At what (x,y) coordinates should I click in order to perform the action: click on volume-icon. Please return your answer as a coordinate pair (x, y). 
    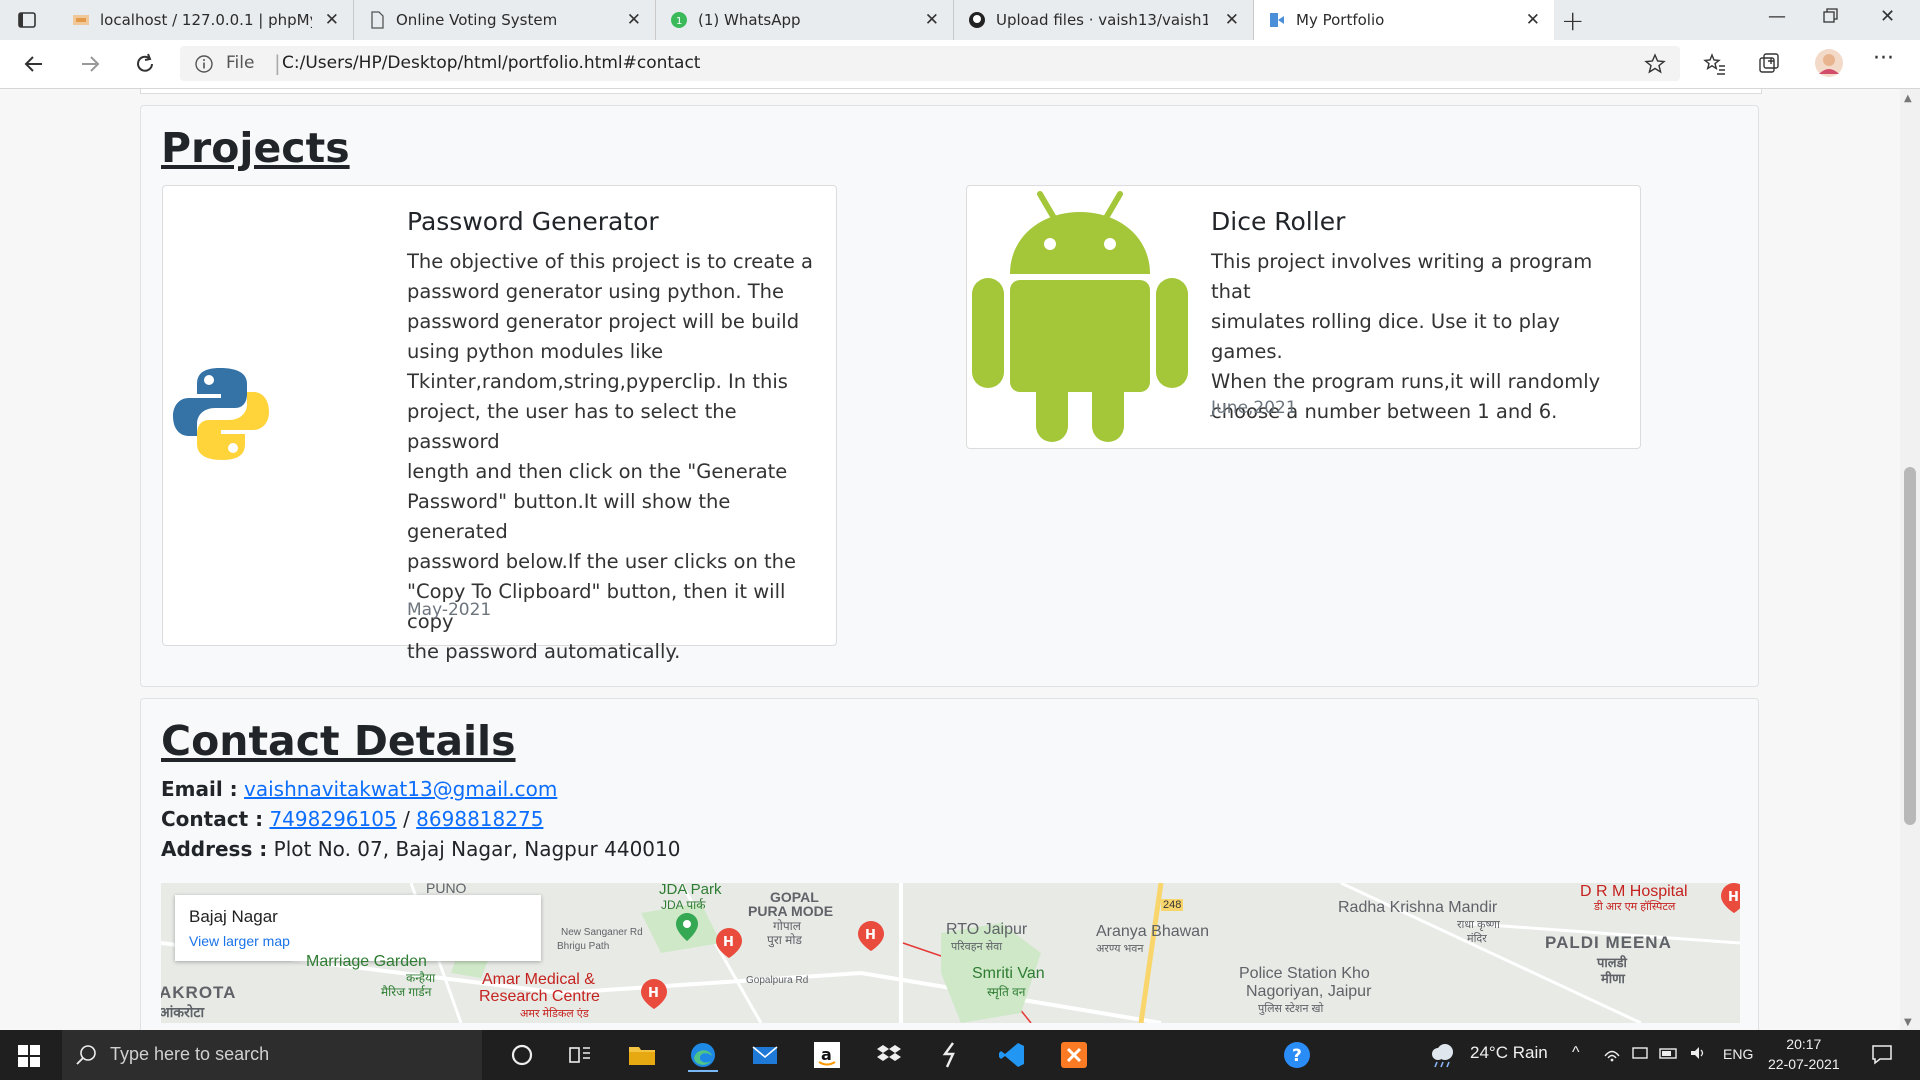
    Looking at the image, I should click on (1698, 1054).